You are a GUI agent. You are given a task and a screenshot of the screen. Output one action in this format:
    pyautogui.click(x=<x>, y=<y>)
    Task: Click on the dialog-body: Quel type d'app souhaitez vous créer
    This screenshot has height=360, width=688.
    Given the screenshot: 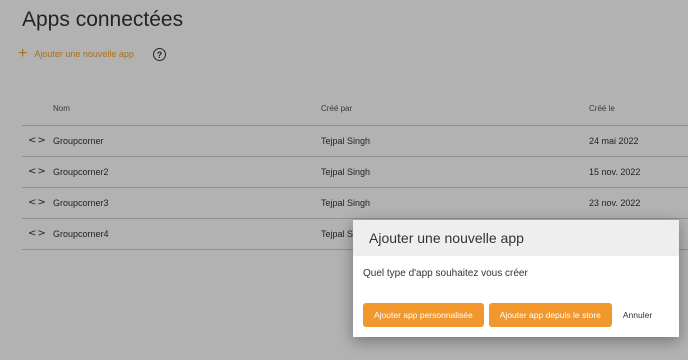 What is the action you would take?
    pyautogui.click(x=516, y=267)
    